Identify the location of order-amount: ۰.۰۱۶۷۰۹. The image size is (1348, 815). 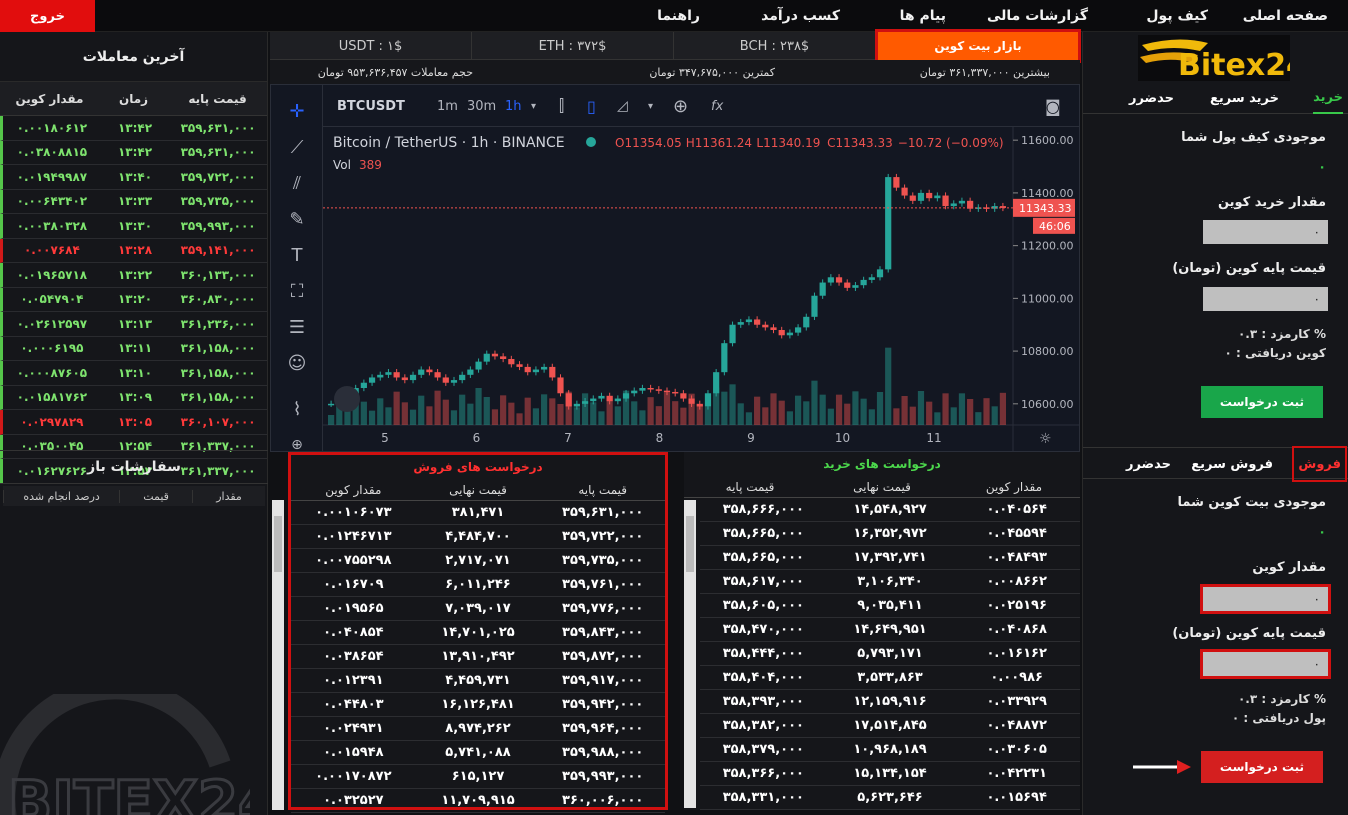
(353, 584).